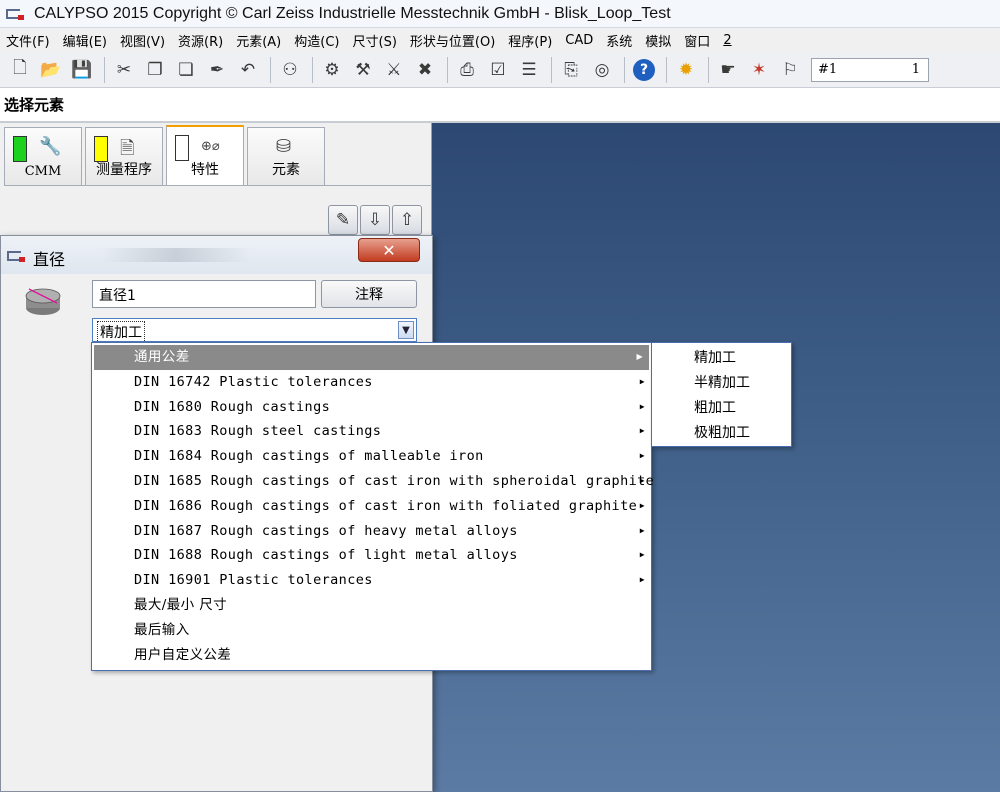  What do you see at coordinates (82, 70) in the screenshot?
I see `save-icon: 💾` at bounding box center [82, 70].